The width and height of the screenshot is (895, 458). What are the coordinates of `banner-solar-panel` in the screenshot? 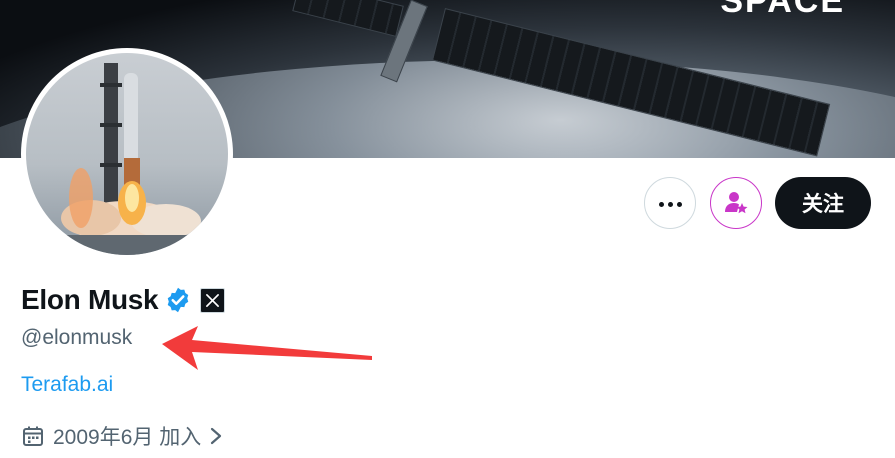 It's located at (348, 18).